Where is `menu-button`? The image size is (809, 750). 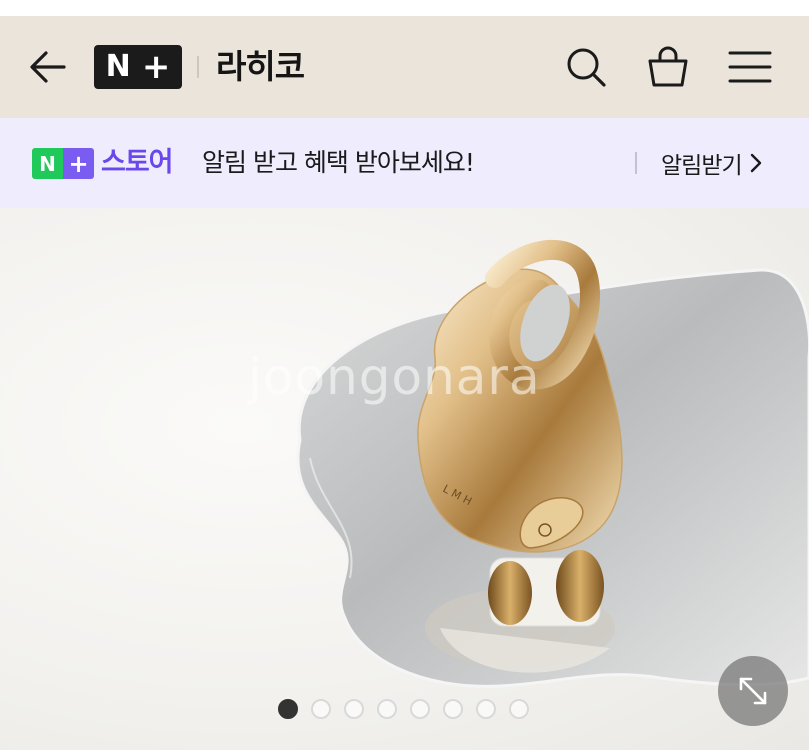 menu-button is located at coordinates (750, 67).